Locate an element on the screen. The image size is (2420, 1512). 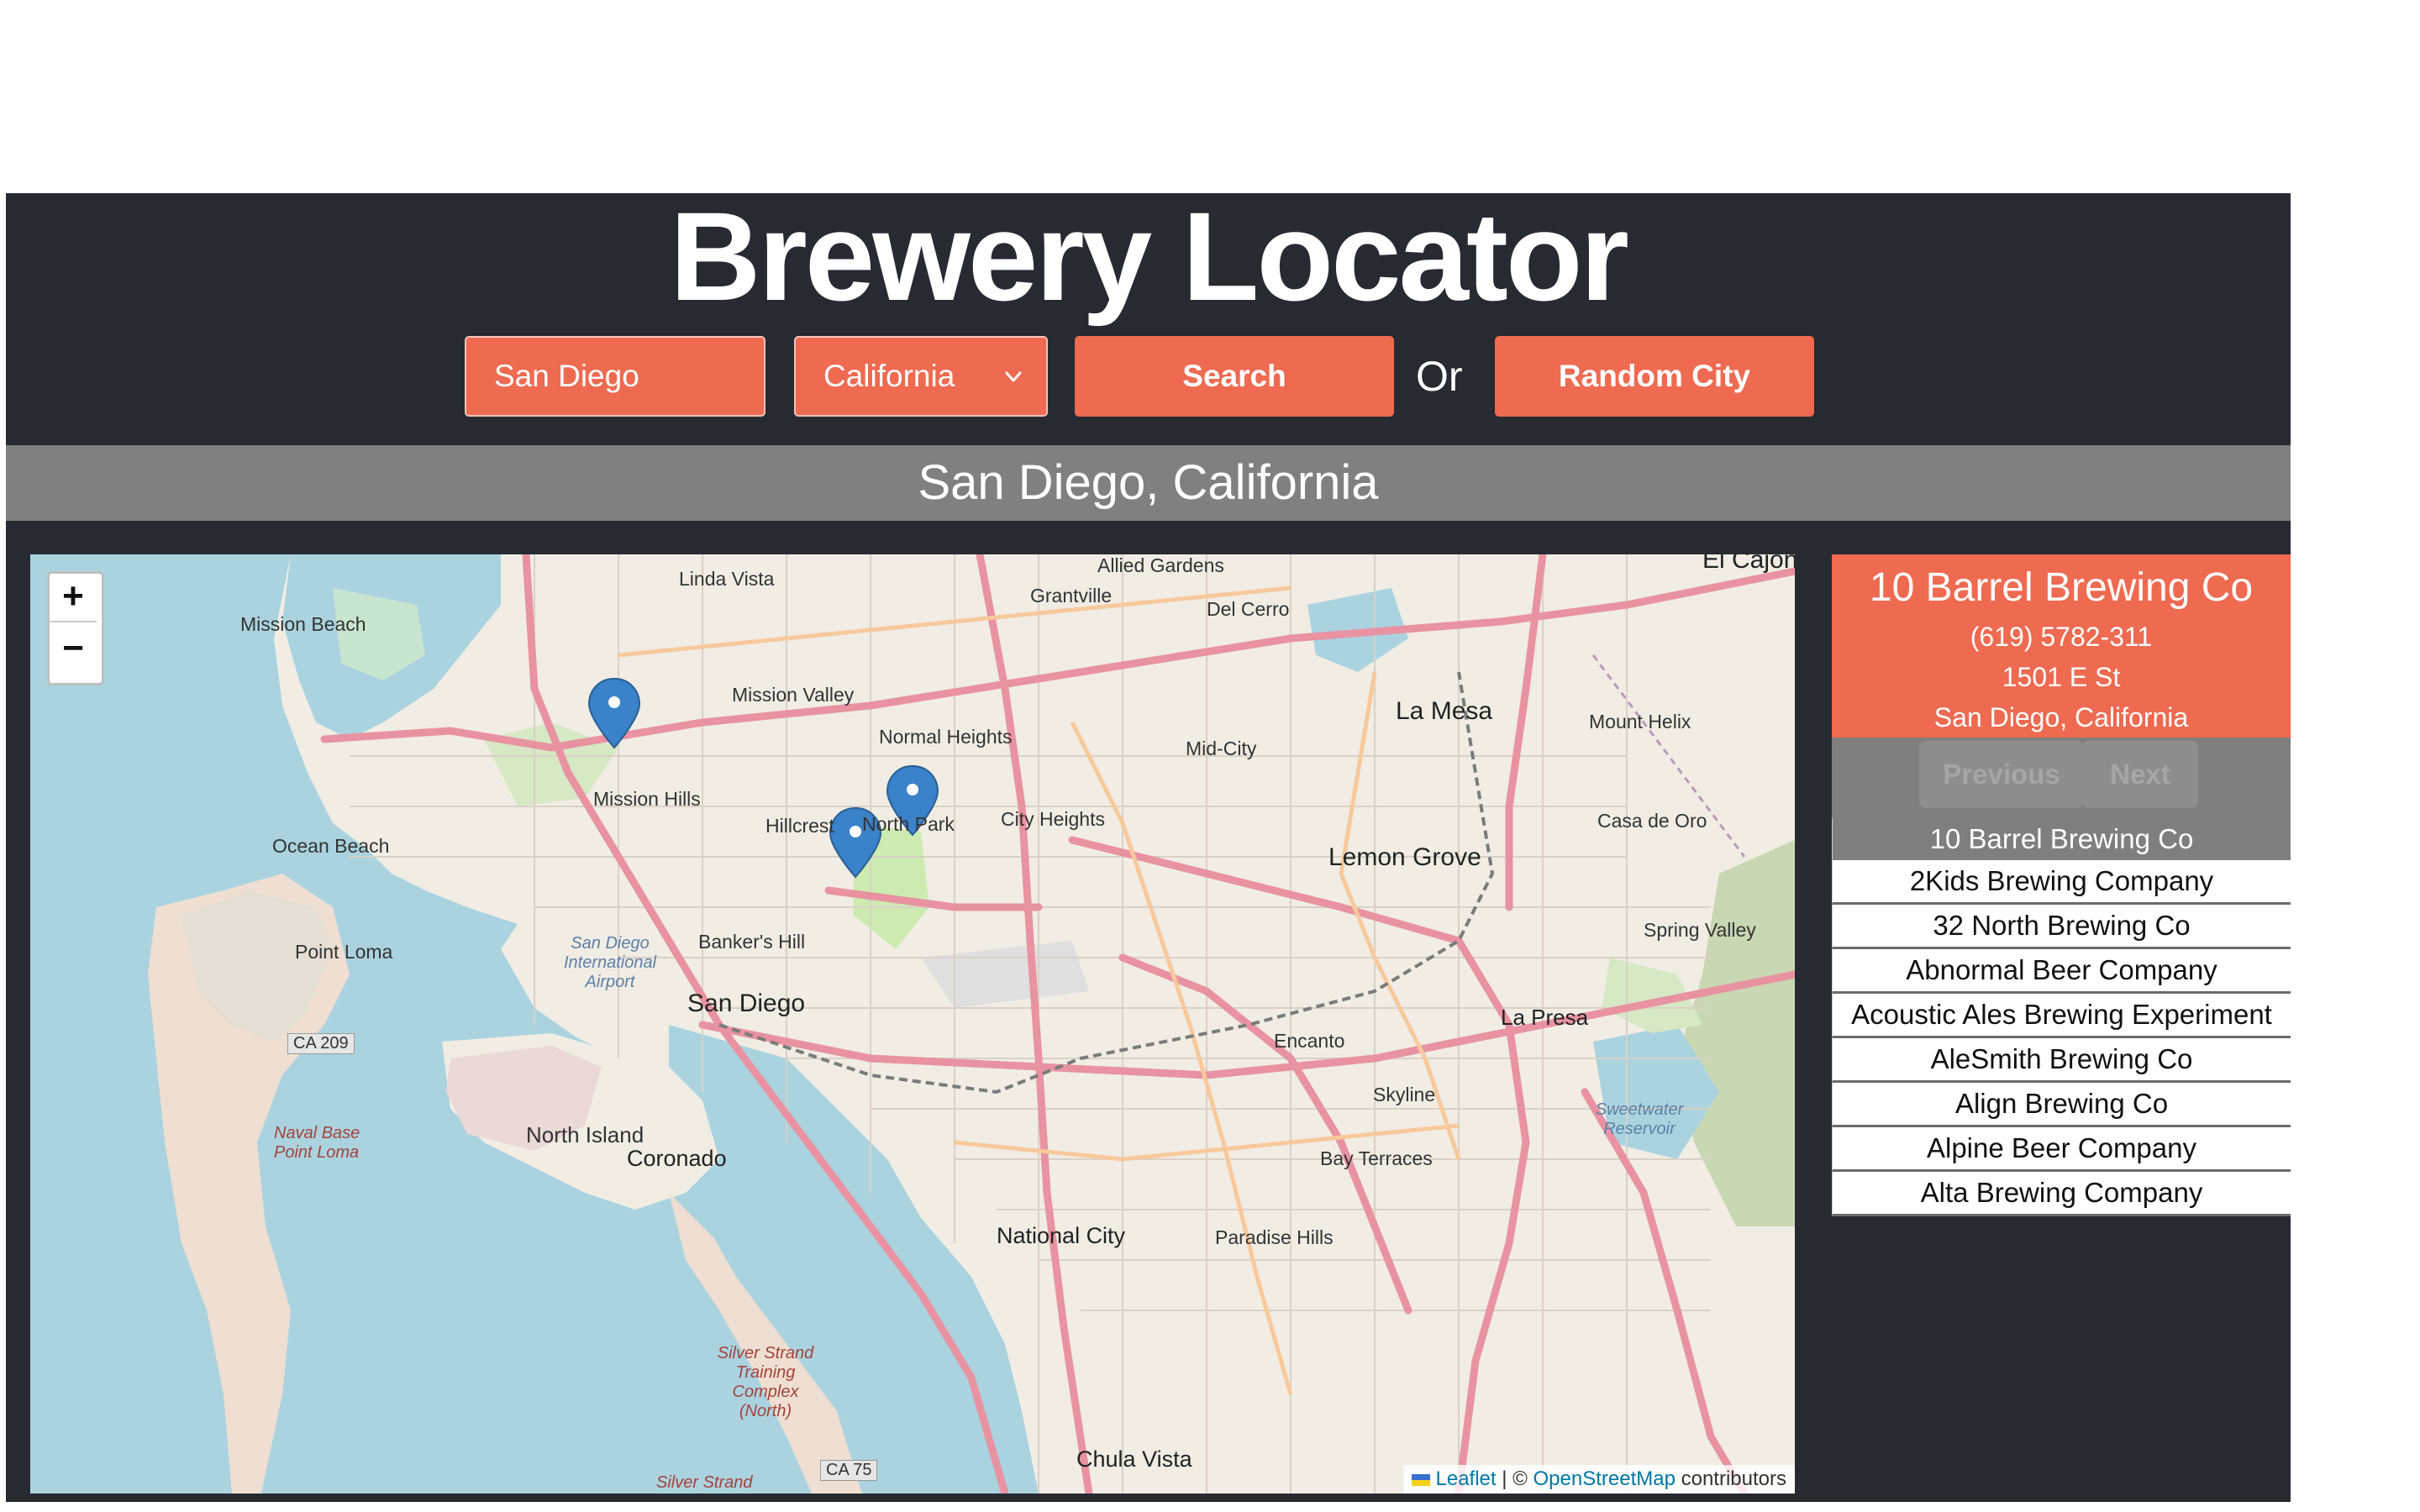
map-label: Spring Valley is located at coordinates (1700, 930).